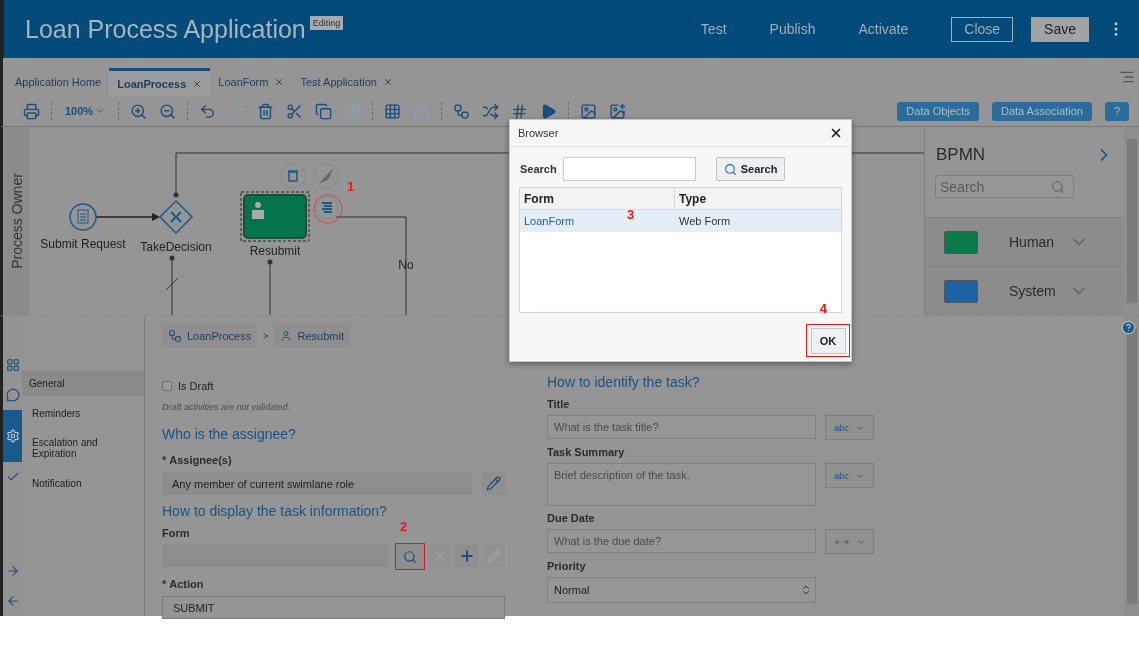 The height and width of the screenshot is (656, 1139). What do you see at coordinates (982, 29) in the screenshot?
I see `close-button: Close` at bounding box center [982, 29].